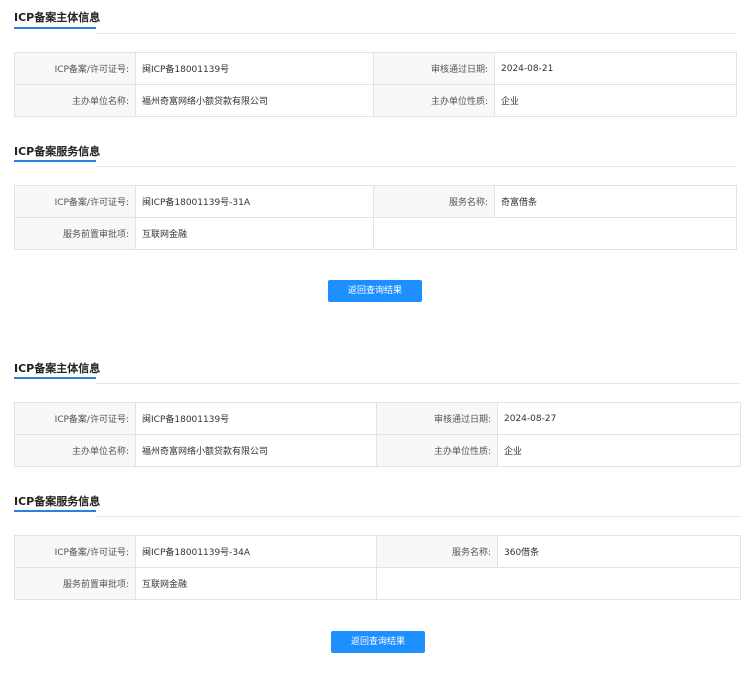 The image size is (750, 678). Describe the element at coordinates (619, 418) in the screenshot. I see `approval-date-value: 2024-08-27` at that location.